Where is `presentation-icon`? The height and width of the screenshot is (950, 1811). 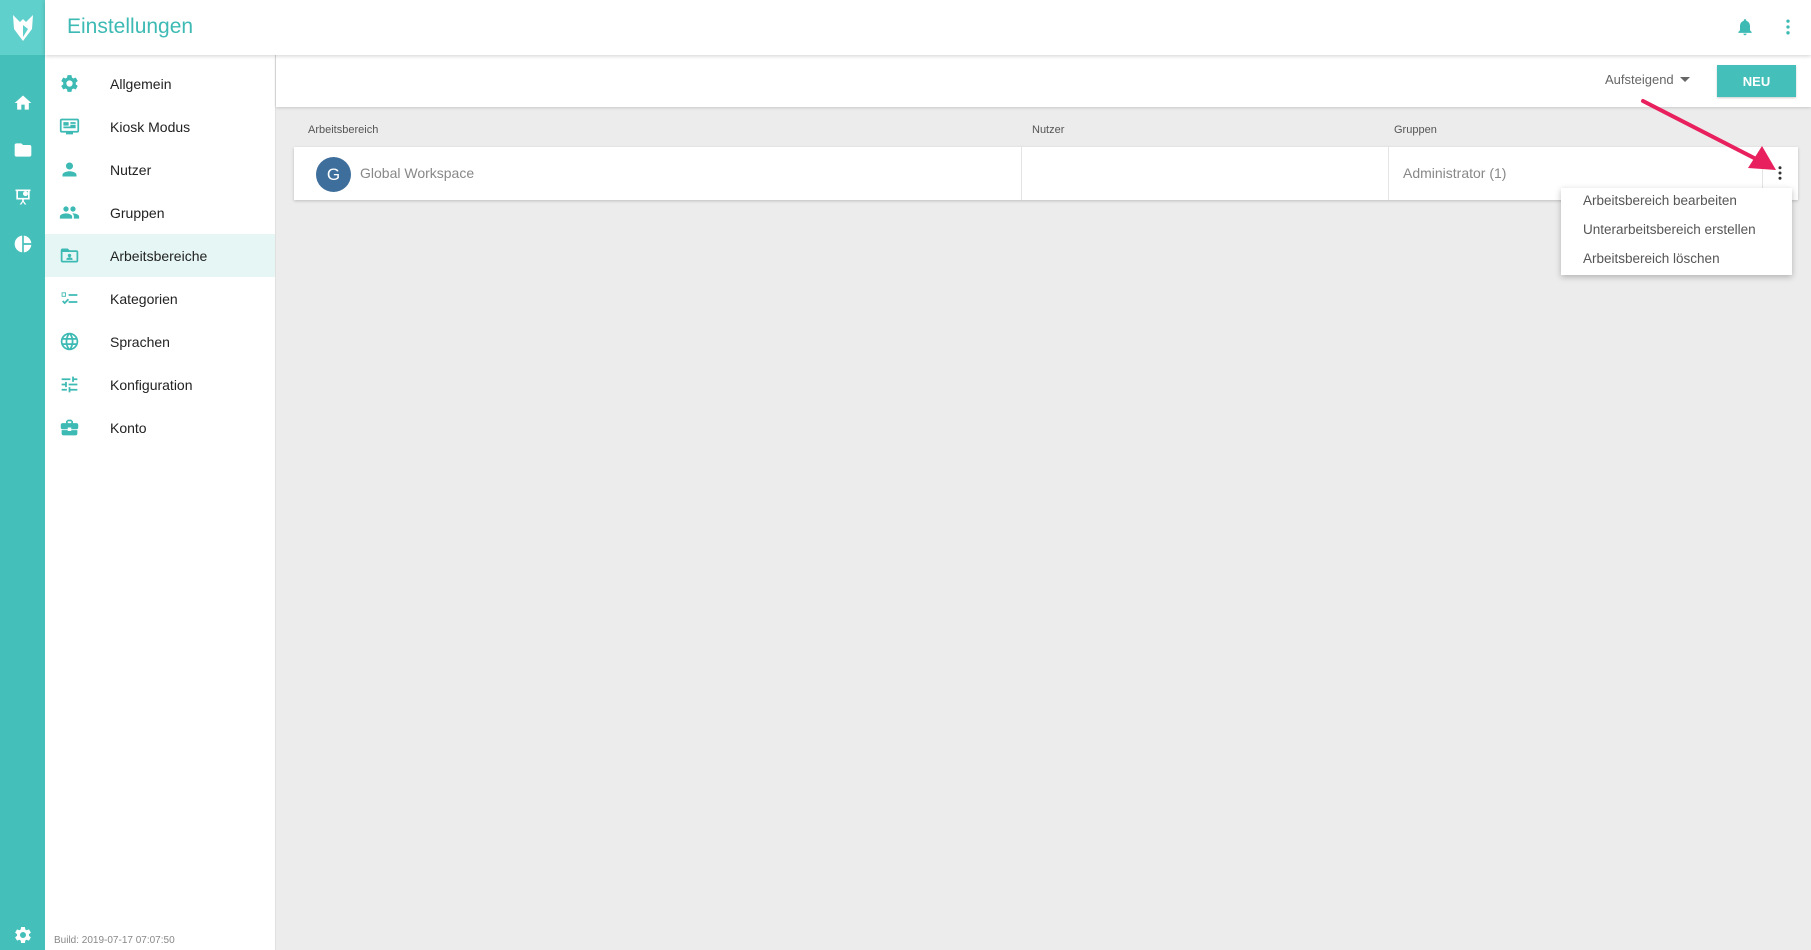
presentation-icon is located at coordinates (22, 197).